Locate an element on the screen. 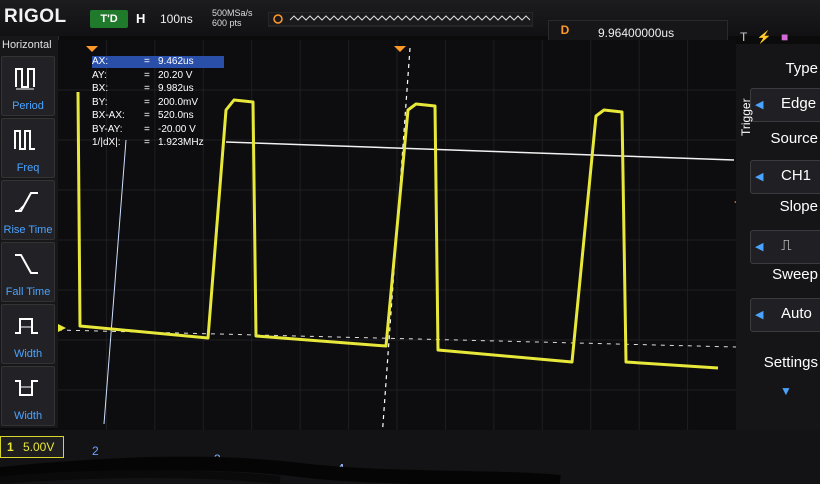 The width and height of the screenshot is (820, 484). menu-option-source: ◀ CH1 is located at coordinates (785, 177).